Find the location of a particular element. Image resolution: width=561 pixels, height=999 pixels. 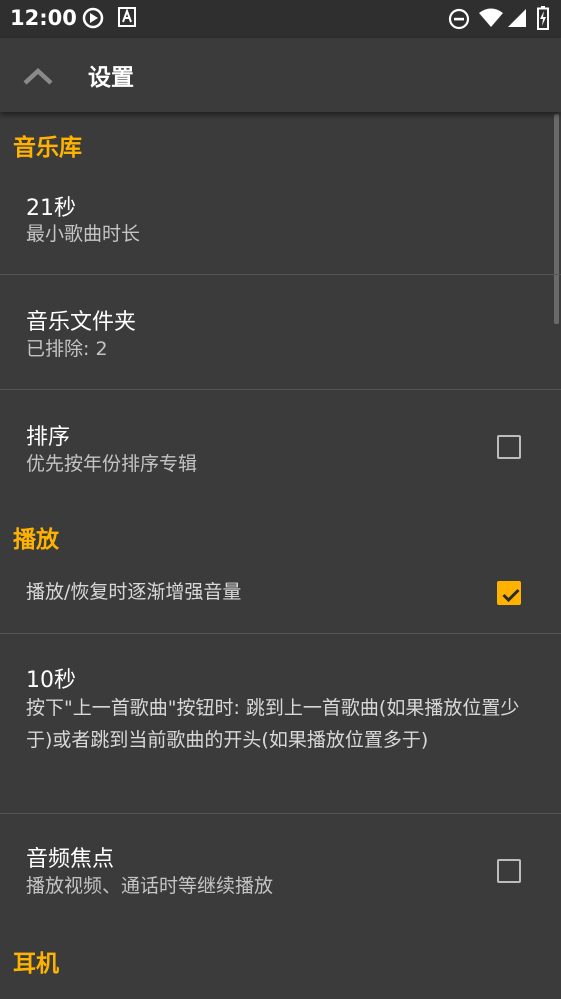

sort-by-year-checkbox is located at coordinates (509, 447).